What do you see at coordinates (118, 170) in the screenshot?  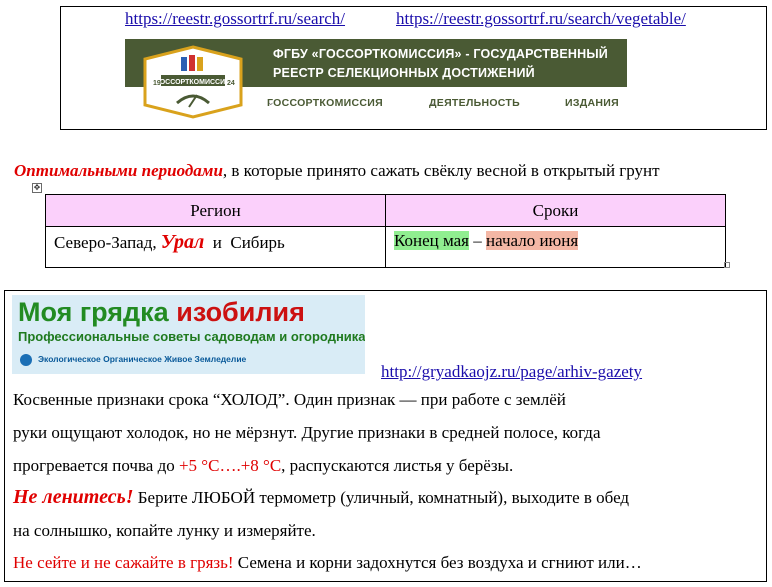 I see `intro-emphasis: Оптимальными периодами` at bounding box center [118, 170].